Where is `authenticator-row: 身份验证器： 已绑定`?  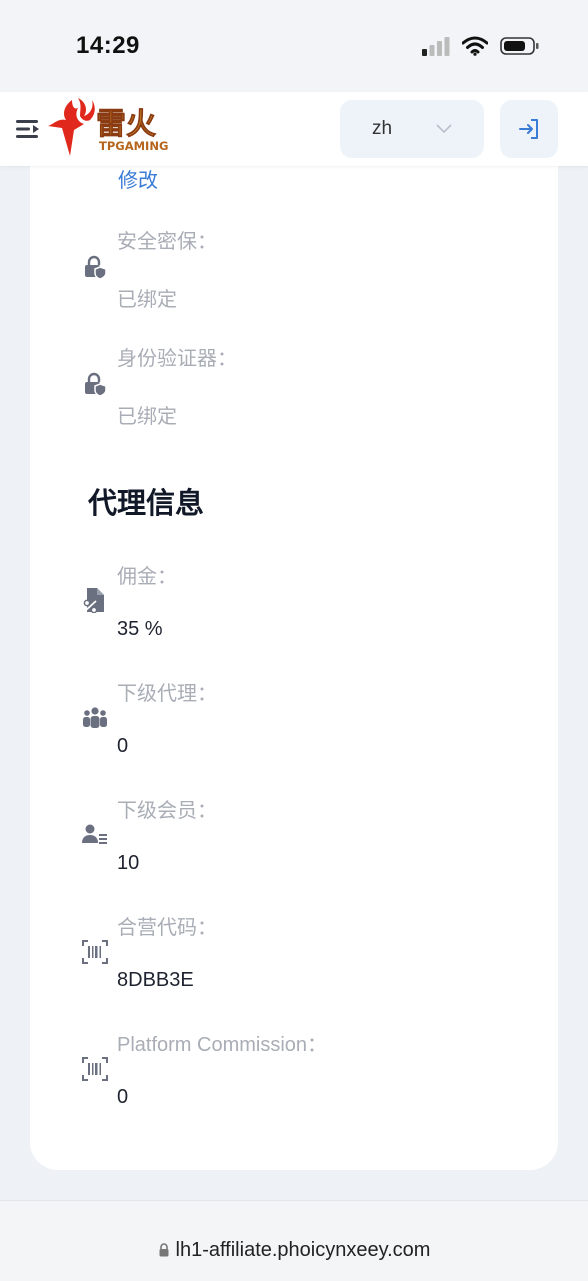
authenticator-row: 身份验证器： 已绑定 is located at coordinates (294, 392).